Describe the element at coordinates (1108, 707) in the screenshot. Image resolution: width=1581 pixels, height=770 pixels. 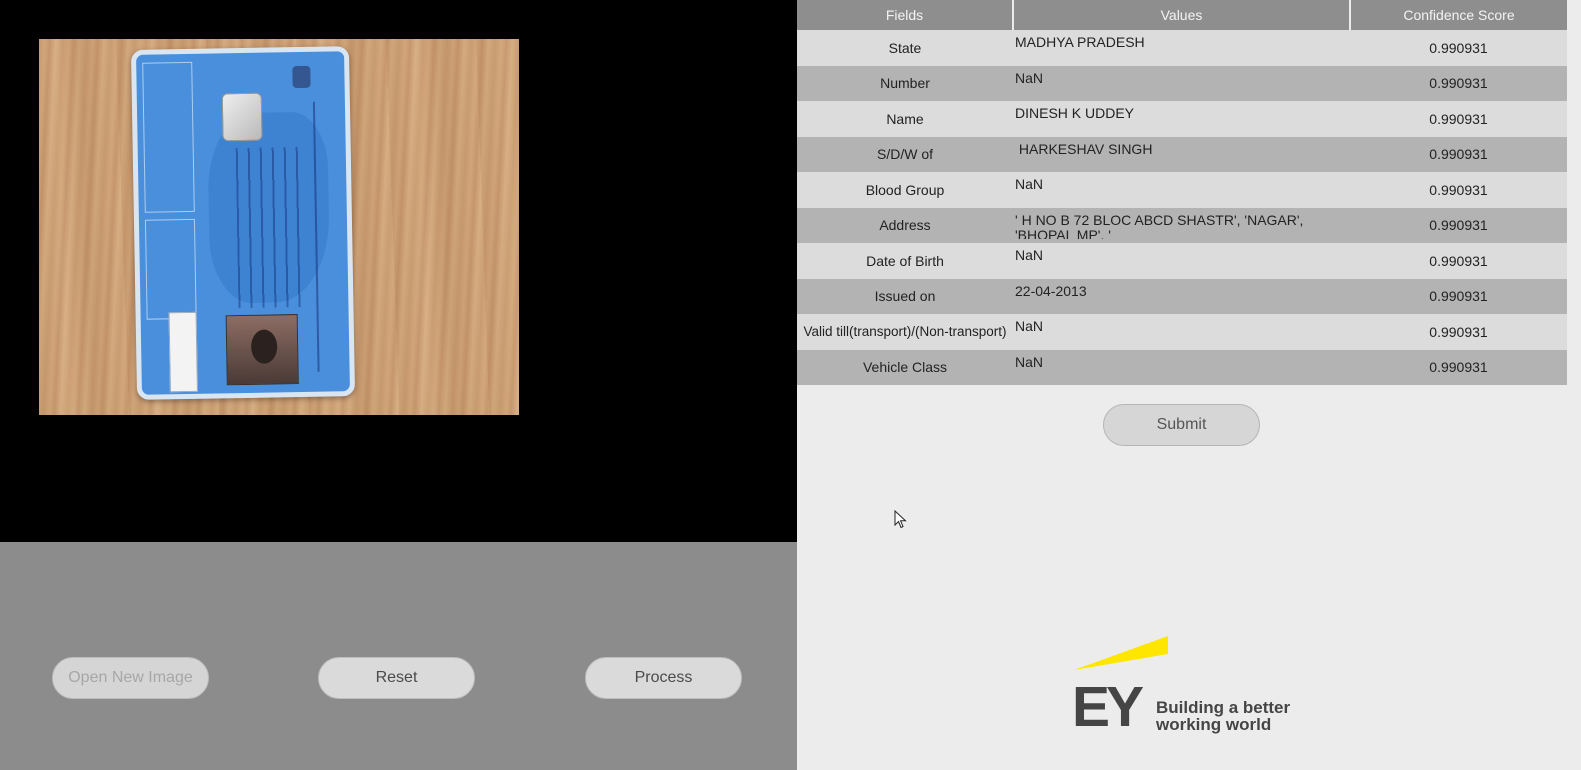
I see `ey-logo-letters: EY` at that location.